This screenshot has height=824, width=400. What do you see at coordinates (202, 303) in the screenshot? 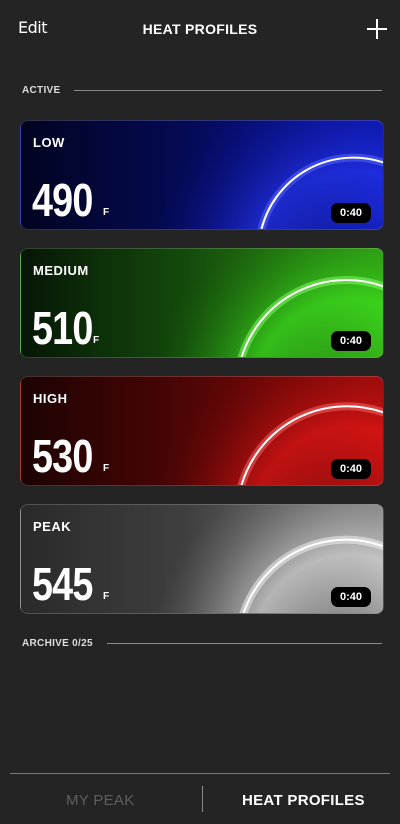
I see `profile-card-medium: MEDIUM 510 F 0:40` at bounding box center [202, 303].